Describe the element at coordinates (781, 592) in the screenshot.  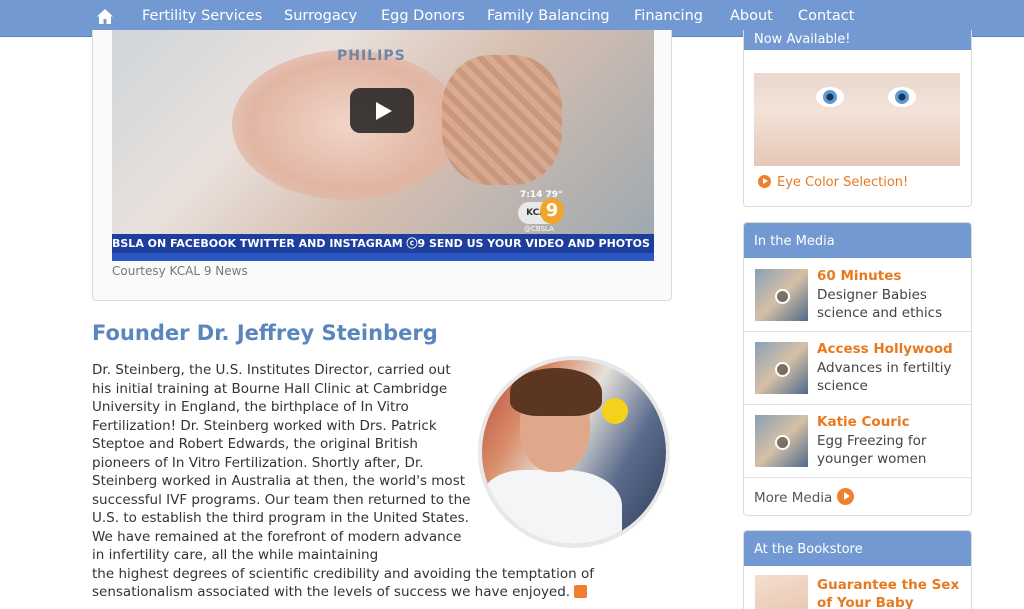
I see `book-cover-image` at that location.